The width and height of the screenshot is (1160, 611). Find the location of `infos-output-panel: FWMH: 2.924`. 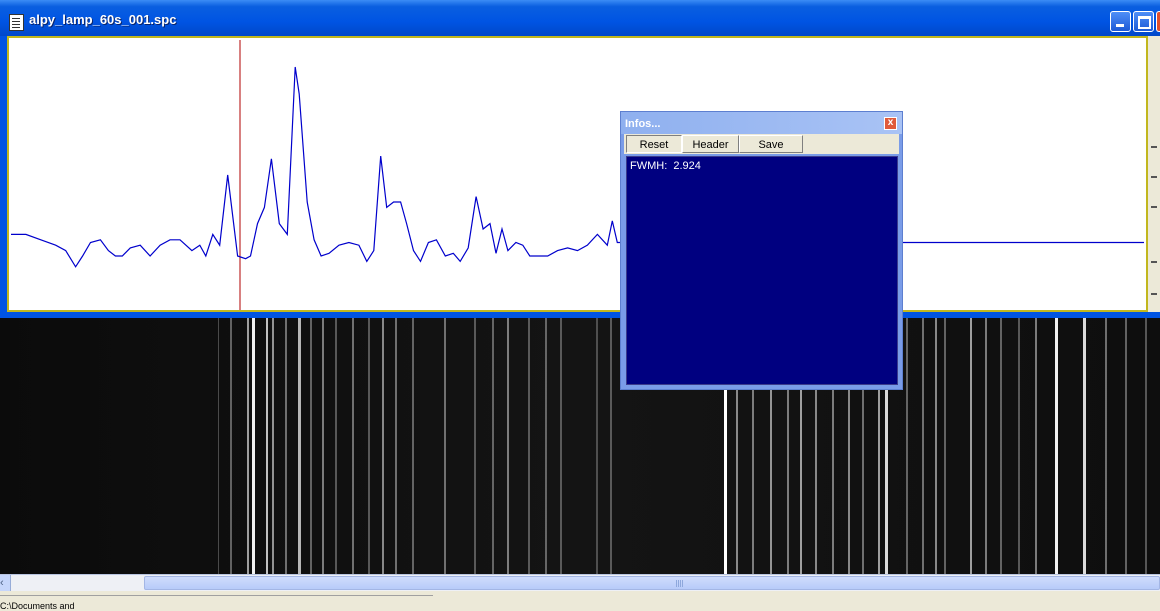

infos-output-panel: FWMH: 2.924 is located at coordinates (762, 270).